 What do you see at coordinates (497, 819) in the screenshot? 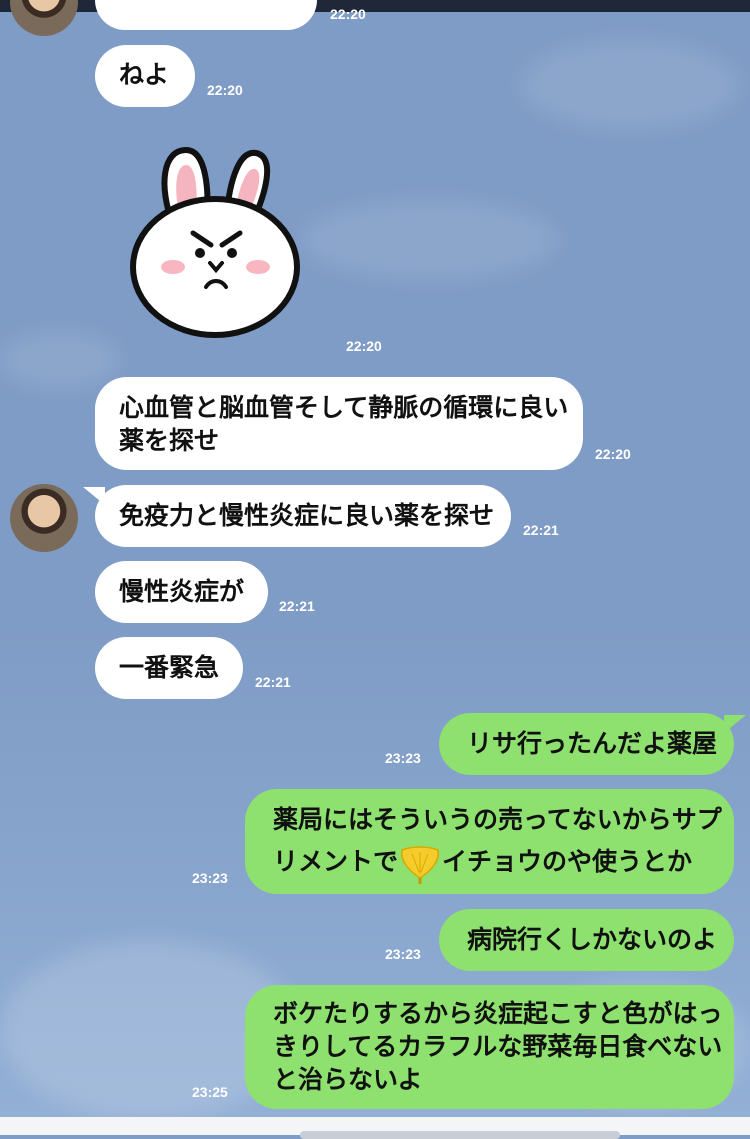
I see `message-text-line: 薬局にはそういうの売ってないからサプ` at bounding box center [497, 819].